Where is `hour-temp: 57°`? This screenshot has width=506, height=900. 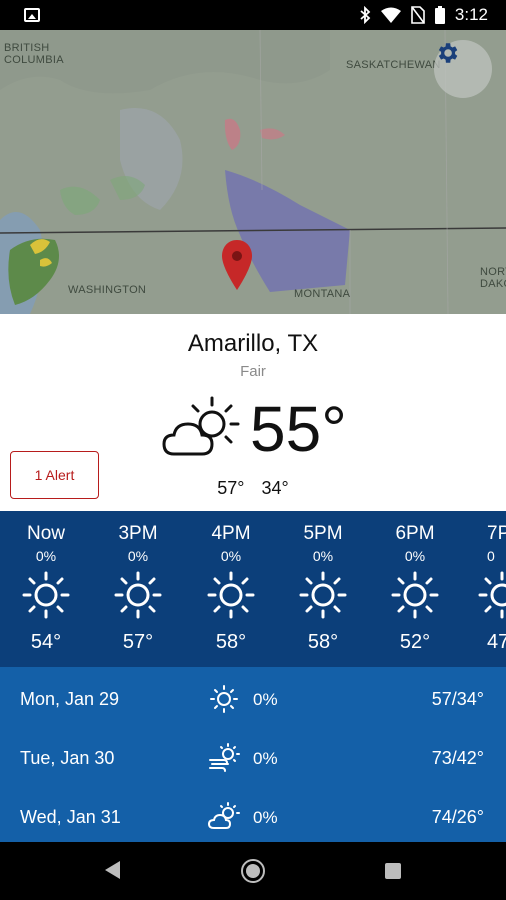 hour-temp: 57° is located at coordinates (138, 642).